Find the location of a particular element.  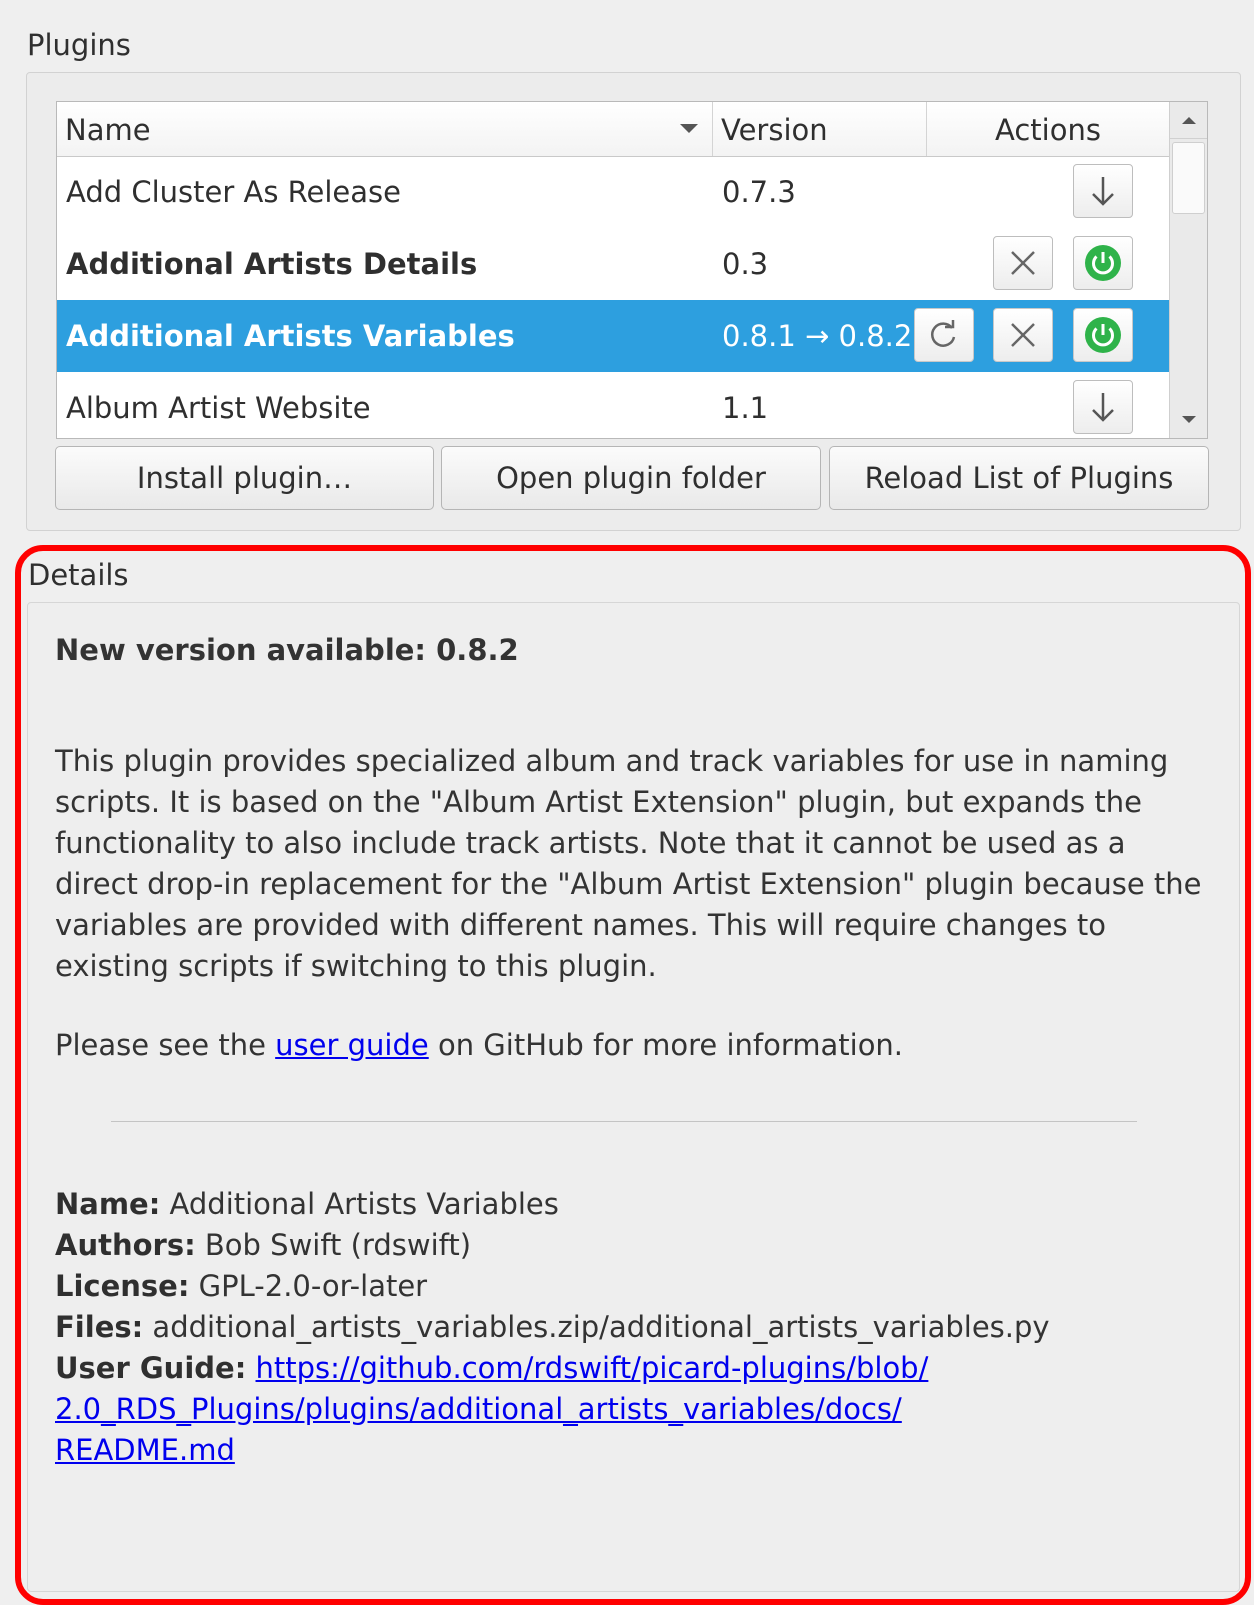

table-row: Album Artist Website 1.1 is located at coordinates (613, 405).